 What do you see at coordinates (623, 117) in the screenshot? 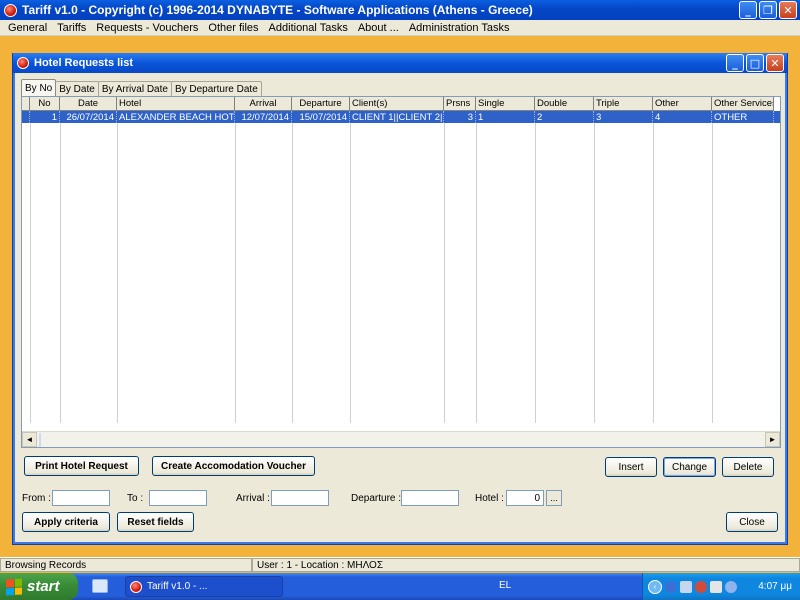
I see `cell-triple: 3` at bounding box center [623, 117].